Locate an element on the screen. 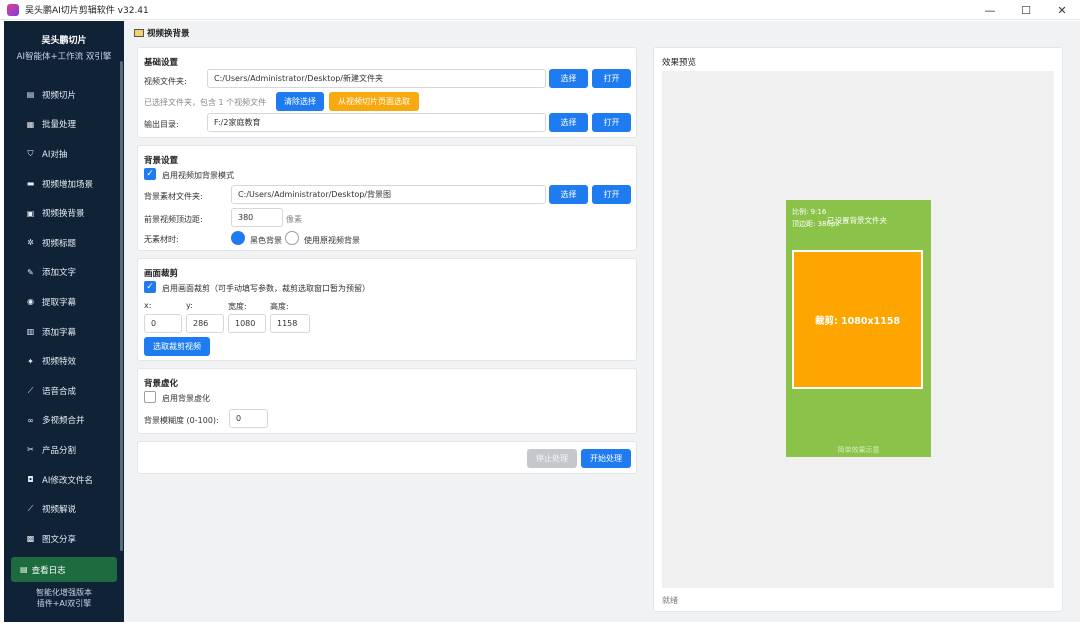  sidebar-item: ▥ 添加字幕 is located at coordinates (64, 332).